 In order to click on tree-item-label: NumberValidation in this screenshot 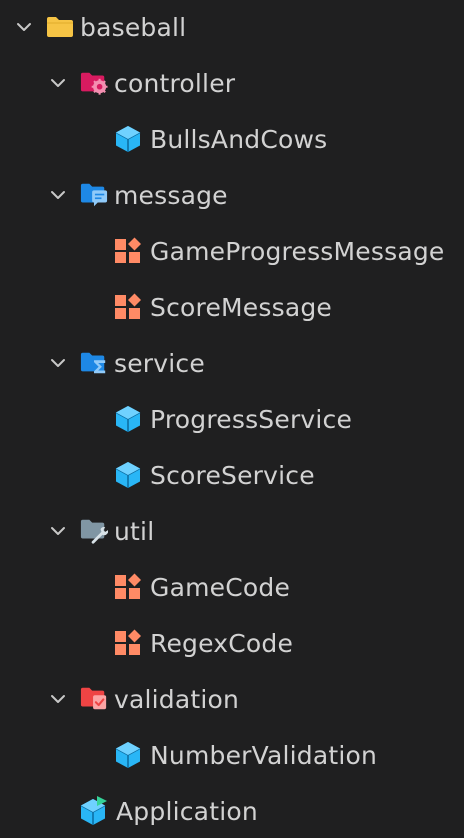, I will do `click(264, 755)`.